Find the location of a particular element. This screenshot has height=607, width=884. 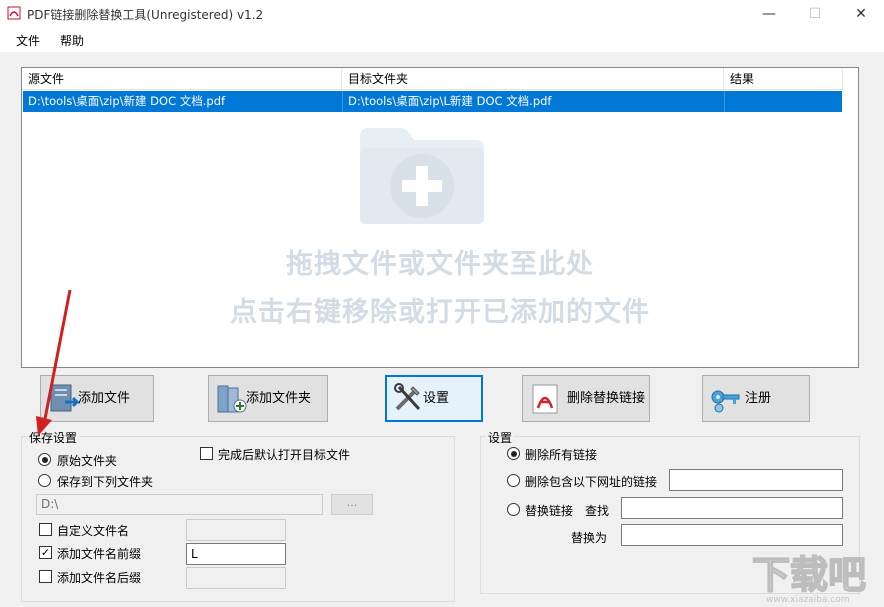

replace-with-field is located at coordinates (732, 535).